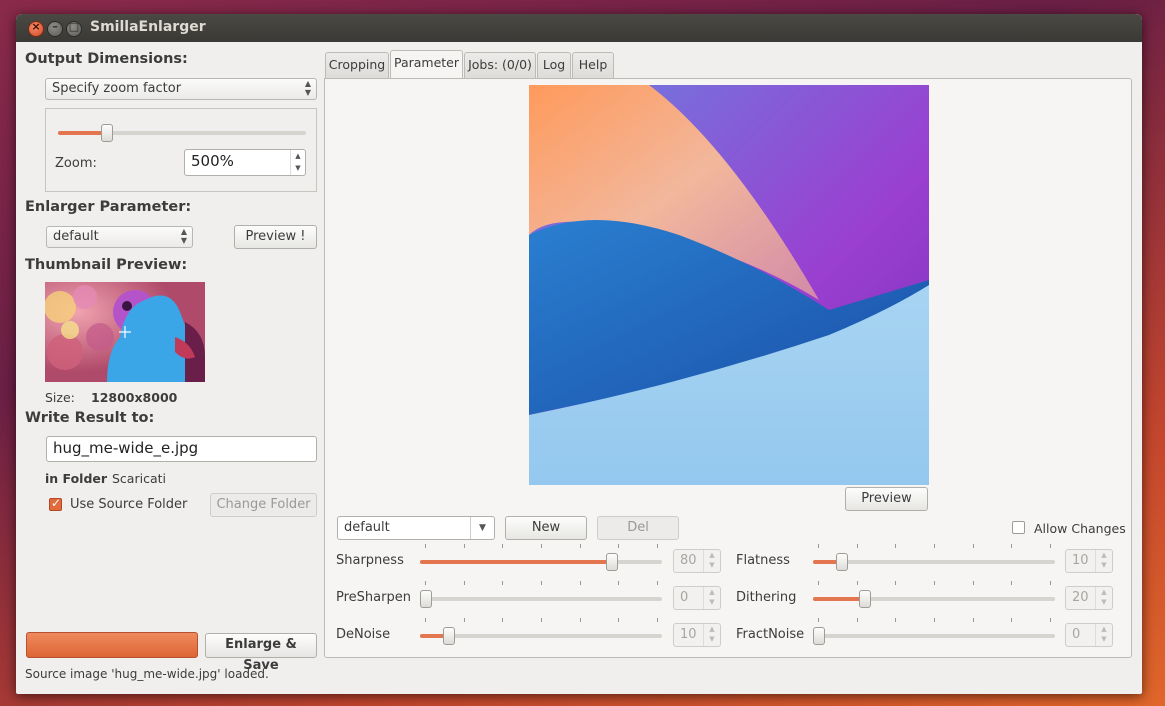 Image resolution: width=1165 pixels, height=706 pixels. I want to click on sharpness-spinbox: 80 ▲ ▼, so click(697, 561).